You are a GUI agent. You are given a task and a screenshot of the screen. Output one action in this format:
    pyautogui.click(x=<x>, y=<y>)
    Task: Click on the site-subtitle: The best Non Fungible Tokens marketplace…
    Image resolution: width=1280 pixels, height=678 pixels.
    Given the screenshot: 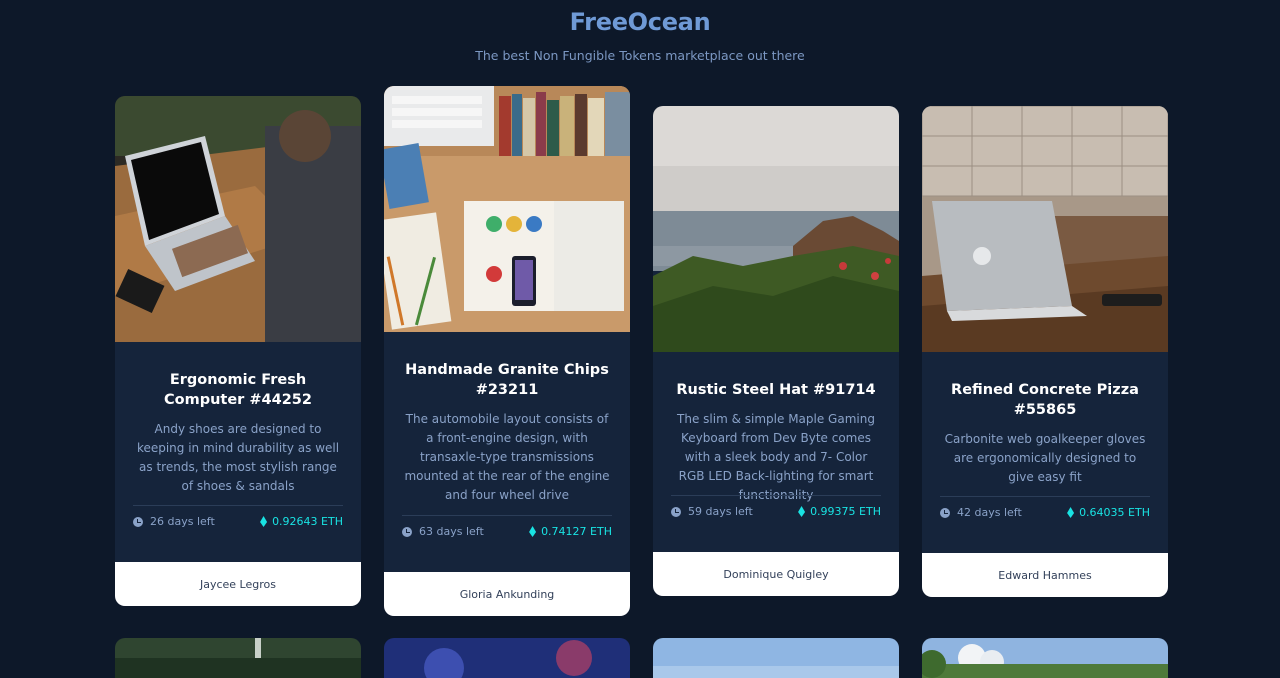 What is the action you would take?
    pyautogui.click(x=640, y=55)
    